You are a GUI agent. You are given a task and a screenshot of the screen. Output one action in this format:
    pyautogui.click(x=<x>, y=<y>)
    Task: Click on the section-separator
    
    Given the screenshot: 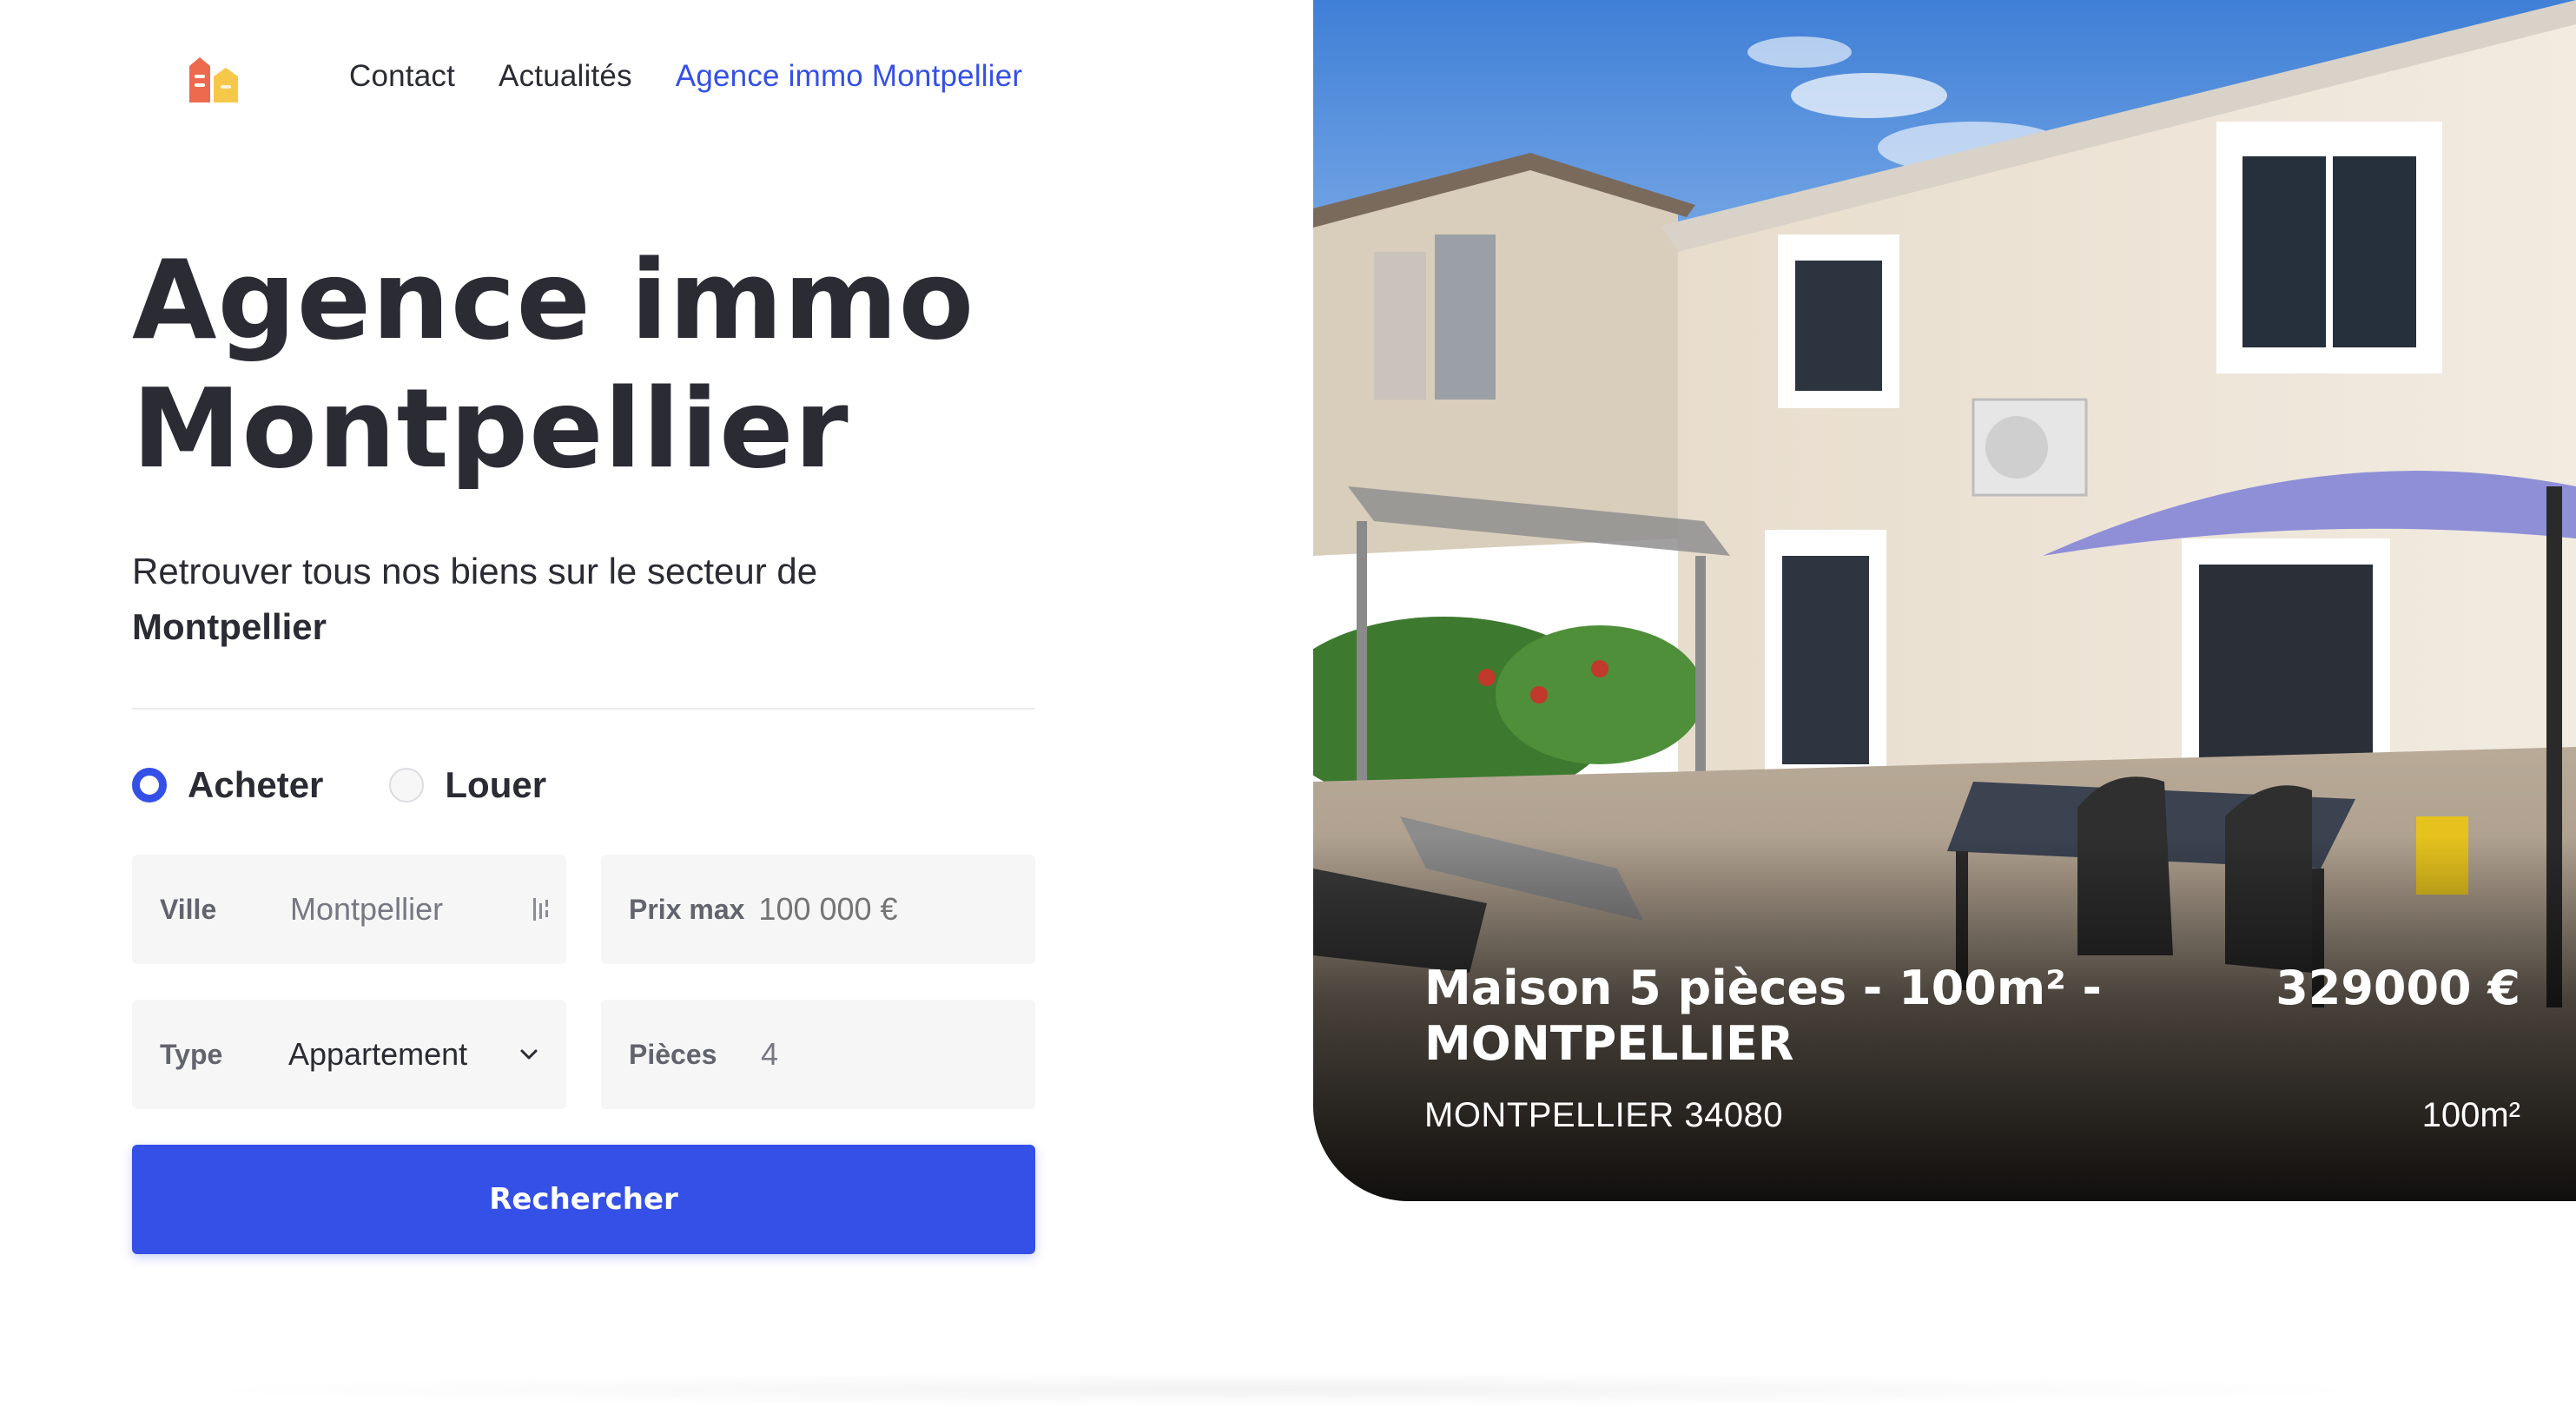 What is the action you would take?
    pyautogui.click(x=1288, y=1389)
    